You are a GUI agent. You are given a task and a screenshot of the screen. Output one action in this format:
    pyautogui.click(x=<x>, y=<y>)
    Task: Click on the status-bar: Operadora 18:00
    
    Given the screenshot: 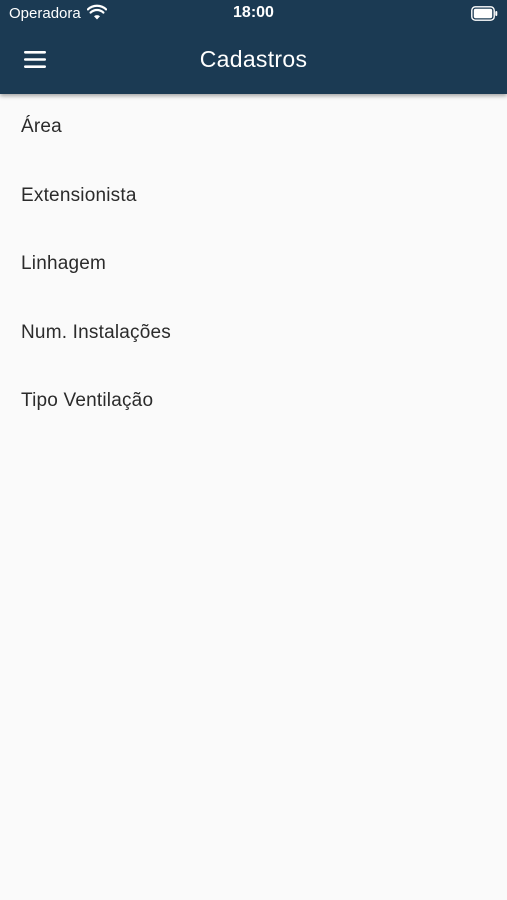 What is the action you would take?
    pyautogui.click(x=253, y=14)
    